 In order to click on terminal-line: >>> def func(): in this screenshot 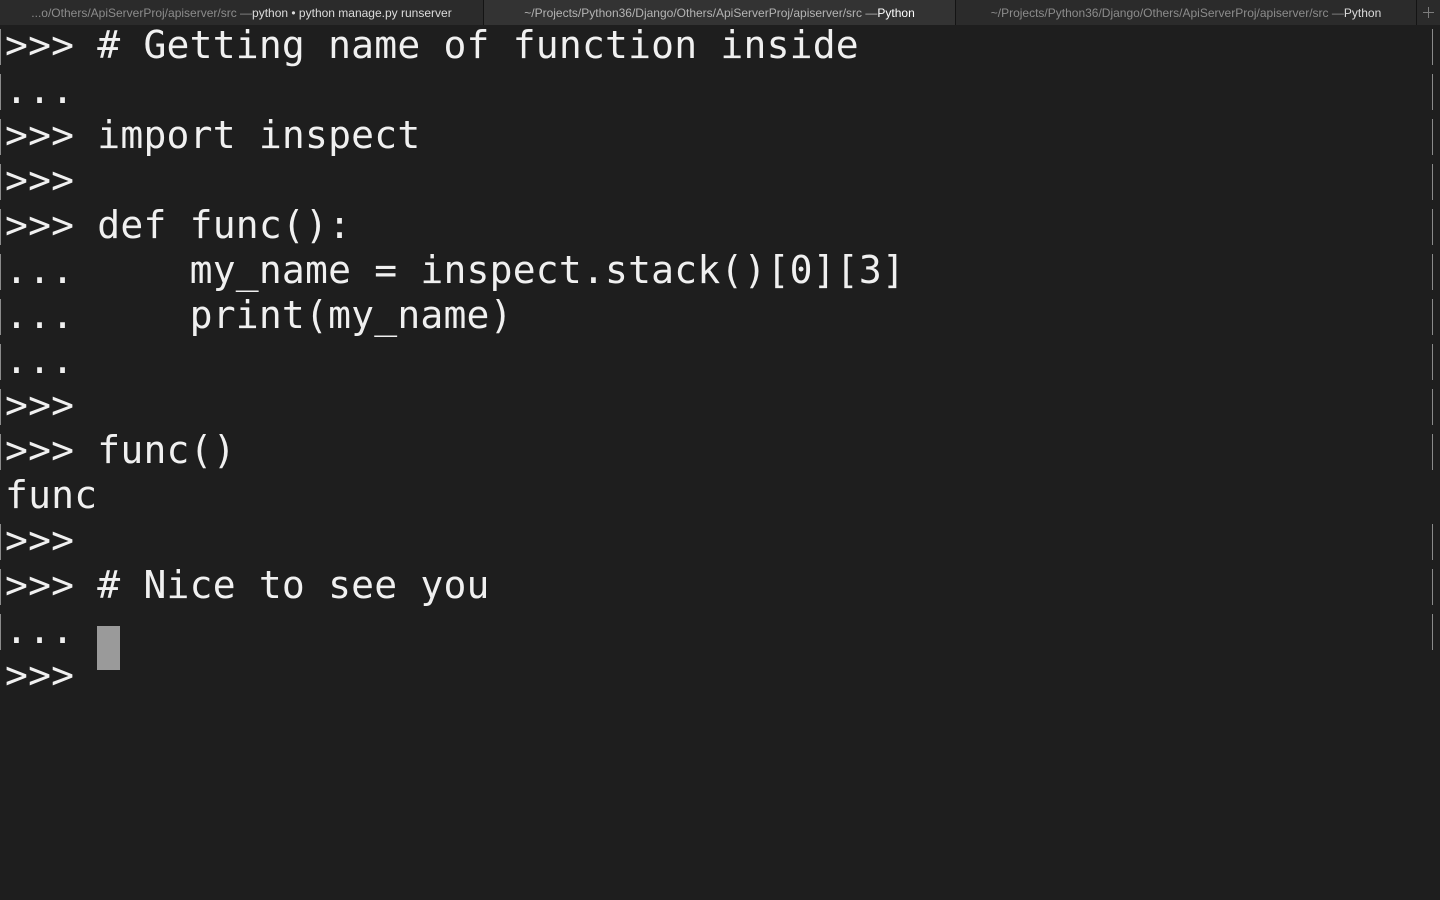, I will do `click(720, 227)`.